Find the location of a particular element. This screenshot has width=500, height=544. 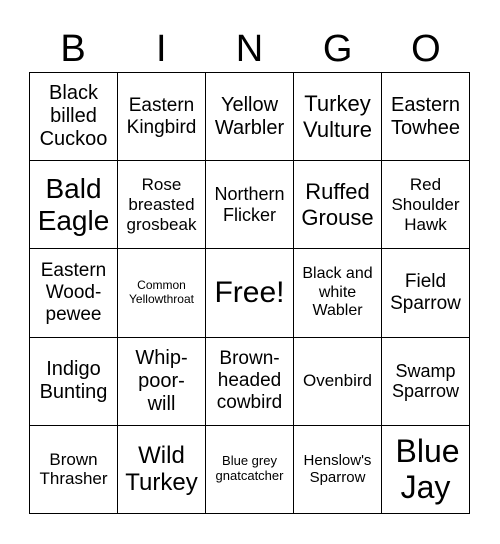

bingo-cell: Blue Jay is located at coordinates (426, 469).